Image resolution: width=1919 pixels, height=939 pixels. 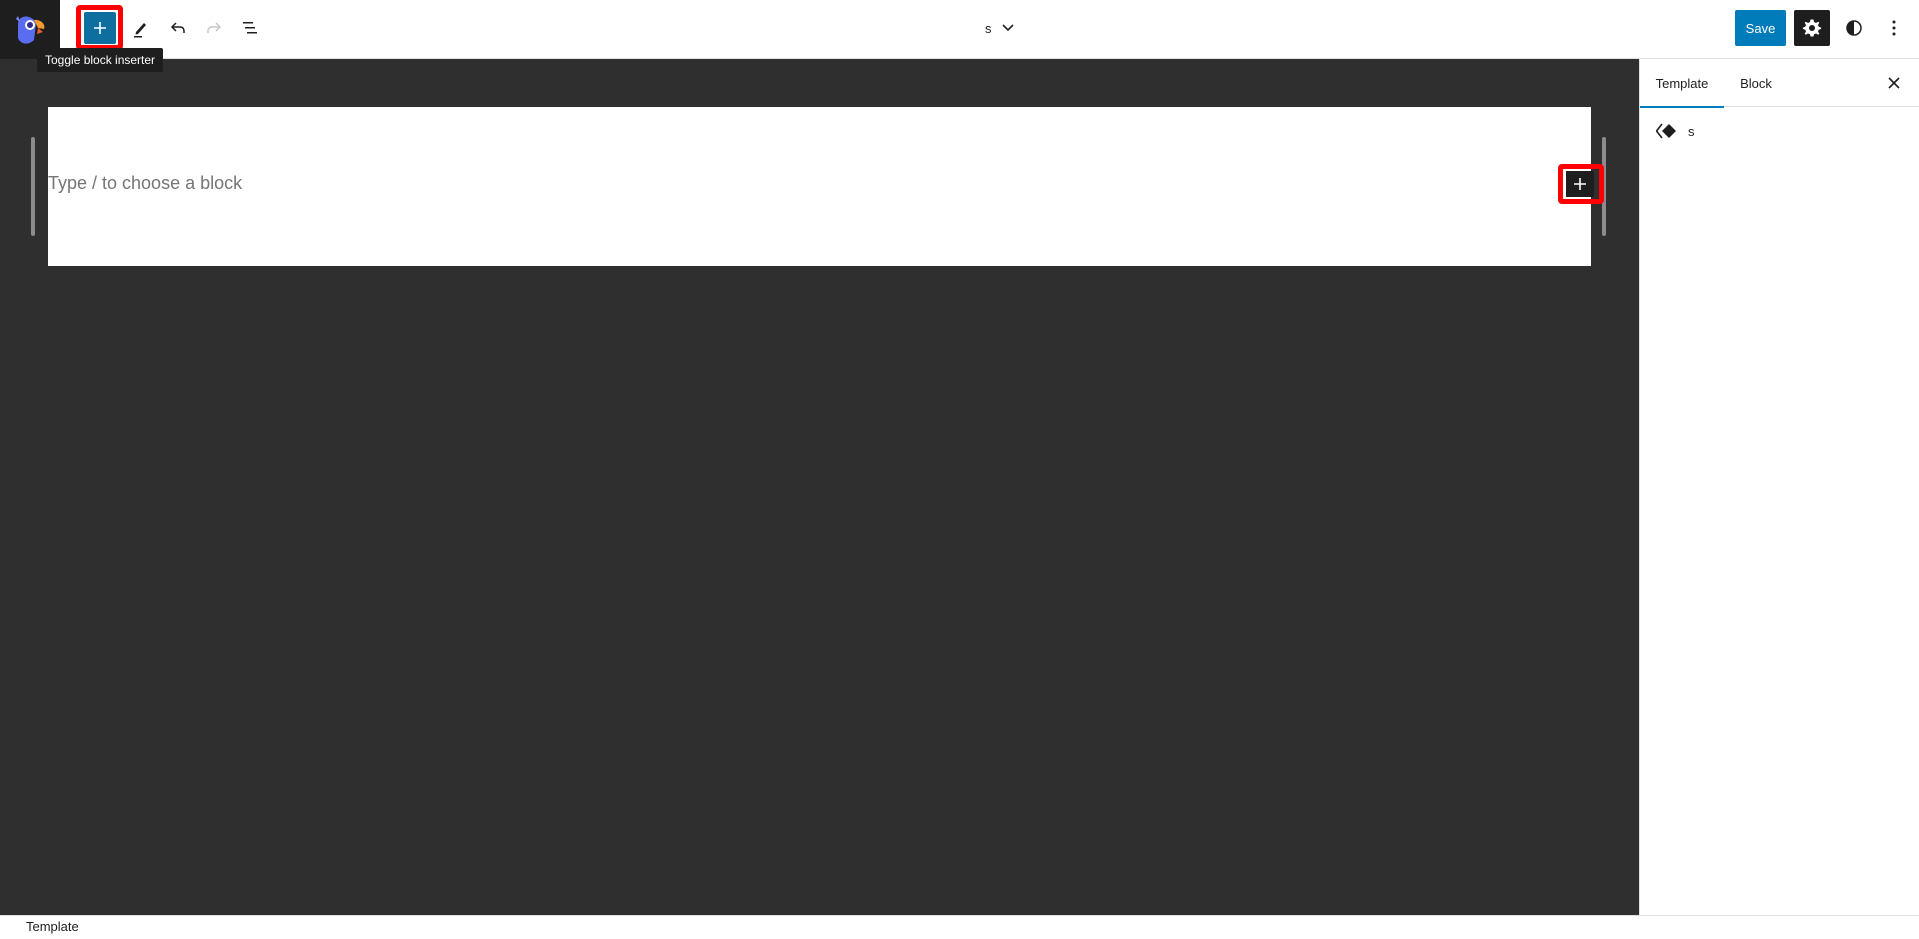 I want to click on redo-button, so click(x=214, y=28).